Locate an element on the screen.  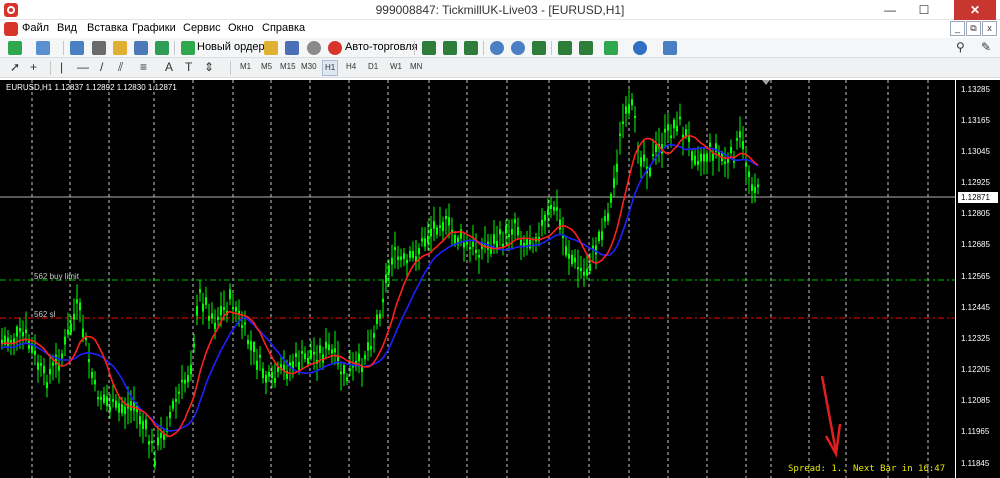
timeframe-mn: MN is located at coordinates (416, 66).